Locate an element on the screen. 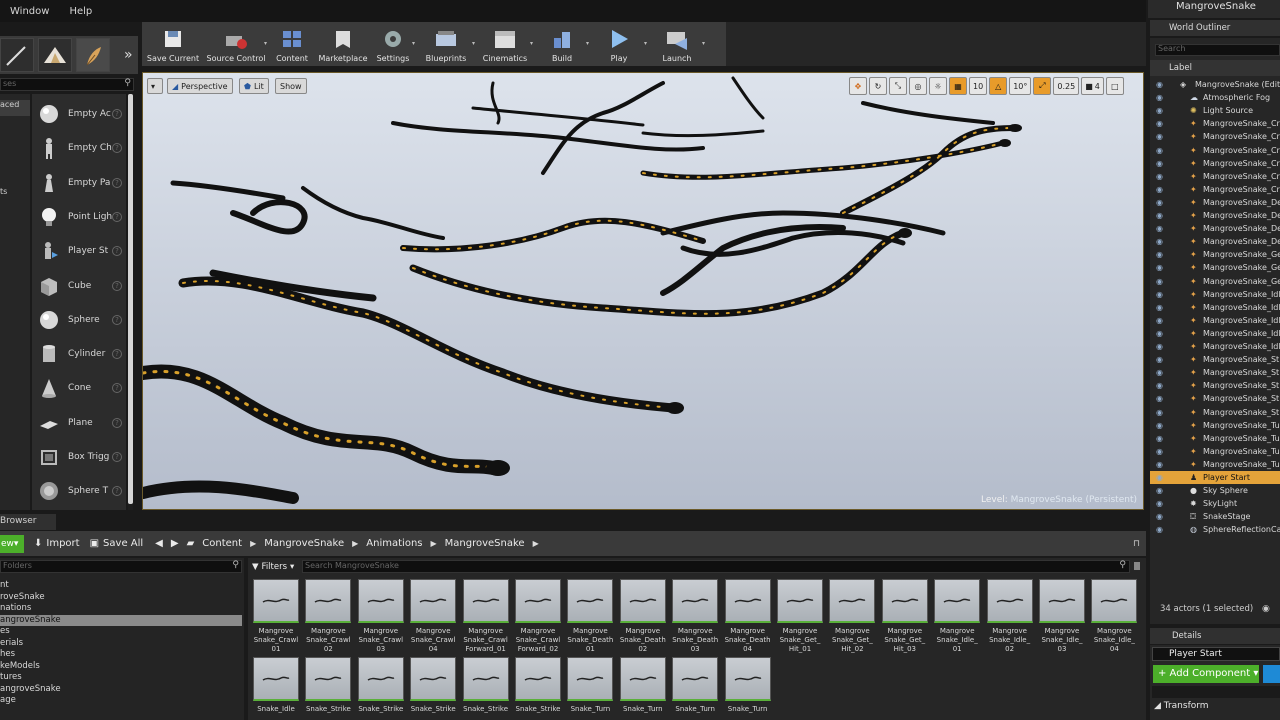  folder-tree-item: erials is located at coordinates (121, 643).